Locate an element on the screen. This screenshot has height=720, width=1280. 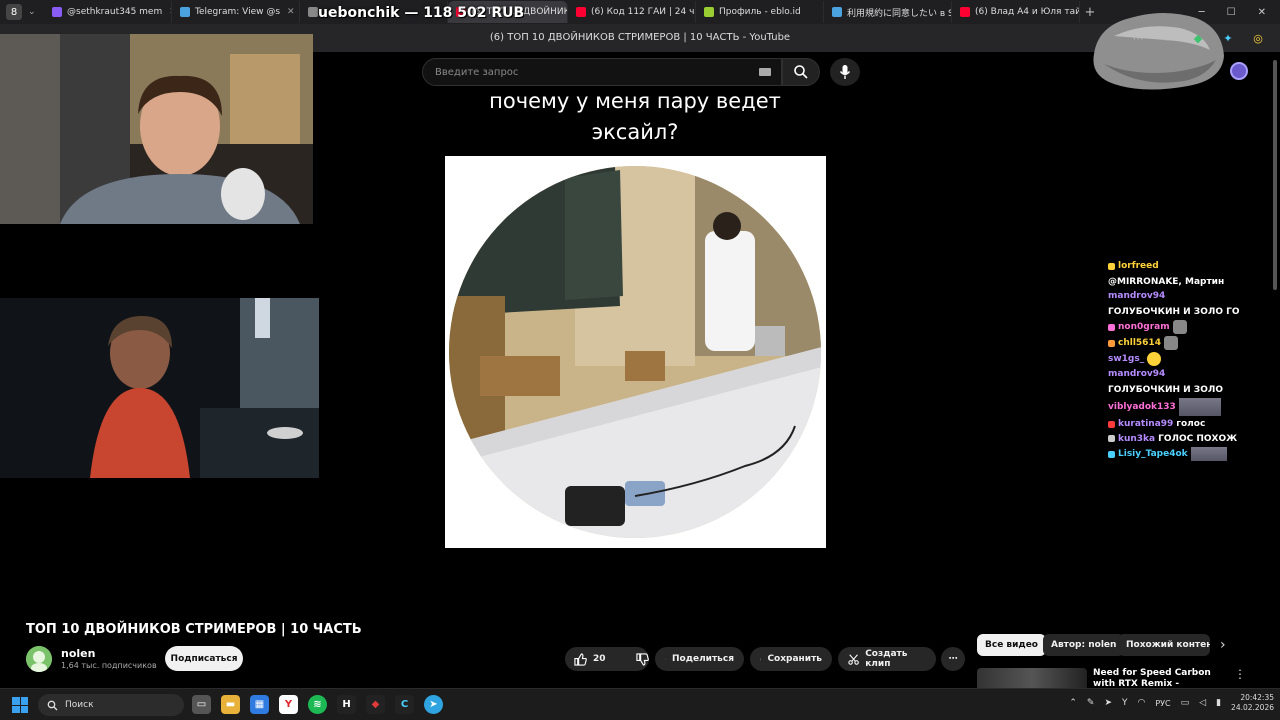
scissors-icon is located at coordinates (853, 659).